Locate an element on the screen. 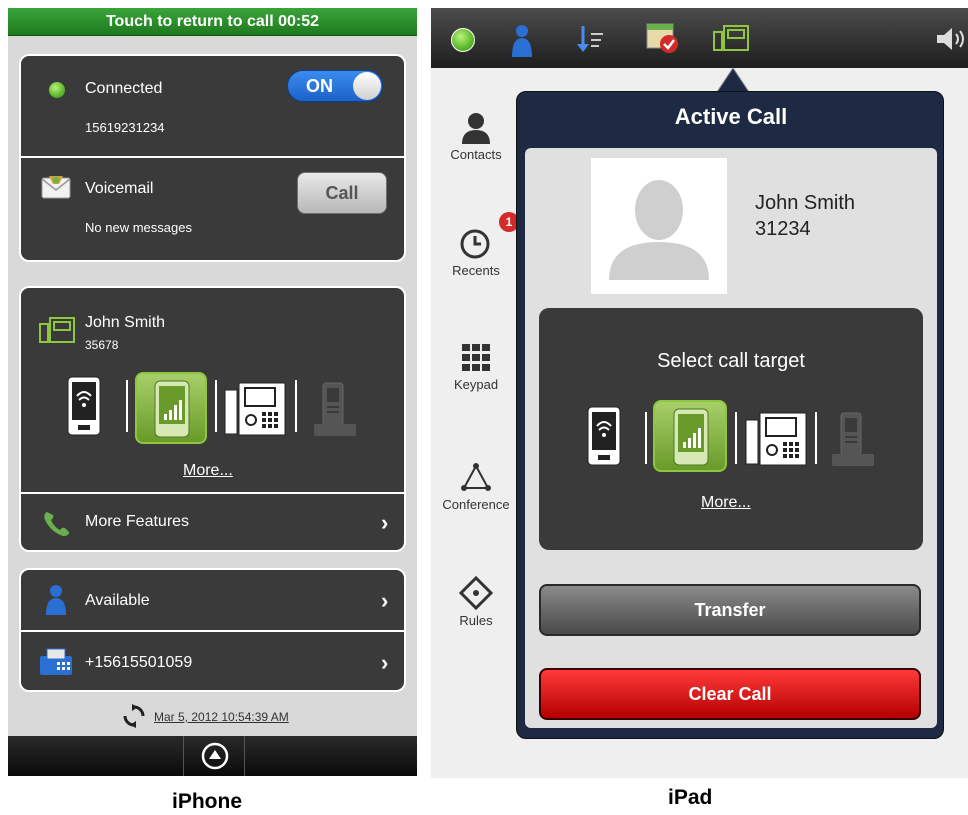 The height and width of the screenshot is (815, 968). sidebar-label: Conference is located at coordinates (476, 504).